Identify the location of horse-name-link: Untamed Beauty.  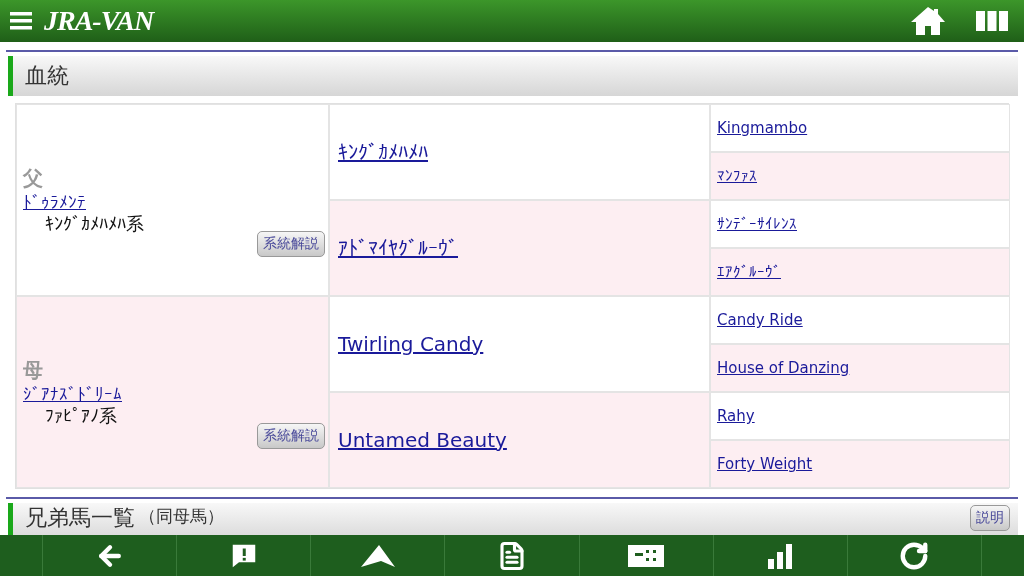
(422, 440).